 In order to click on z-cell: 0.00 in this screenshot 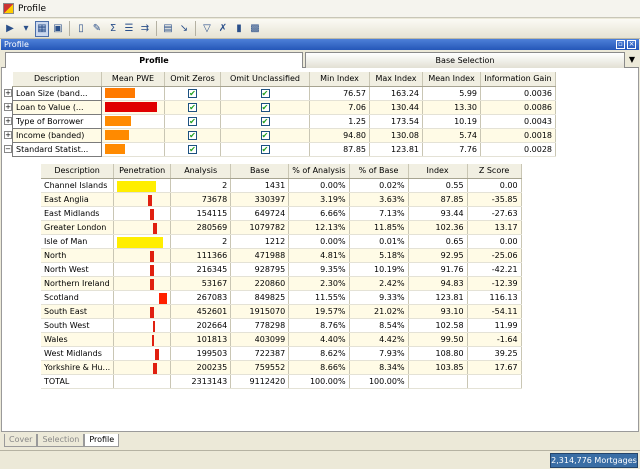, I will do `click(494, 185)`.